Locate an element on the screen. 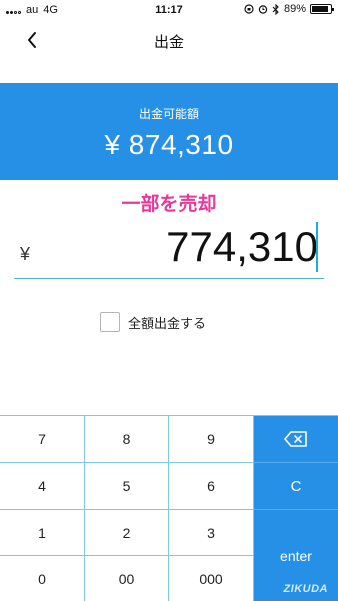 The height and width of the screenshot is (601, 338). input-underline is located at coordinates (169, 278).